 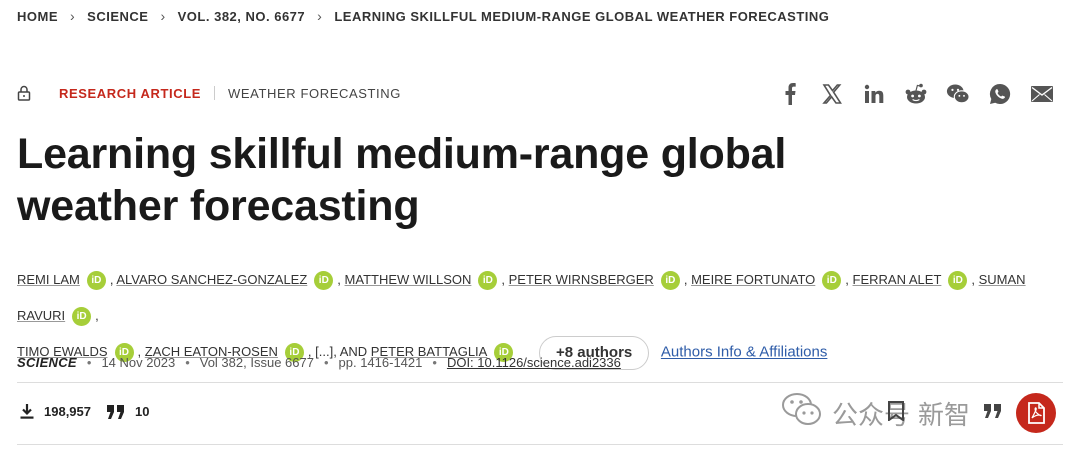 I want to click on wechat-logo-icon, so click(x=802, y=413).